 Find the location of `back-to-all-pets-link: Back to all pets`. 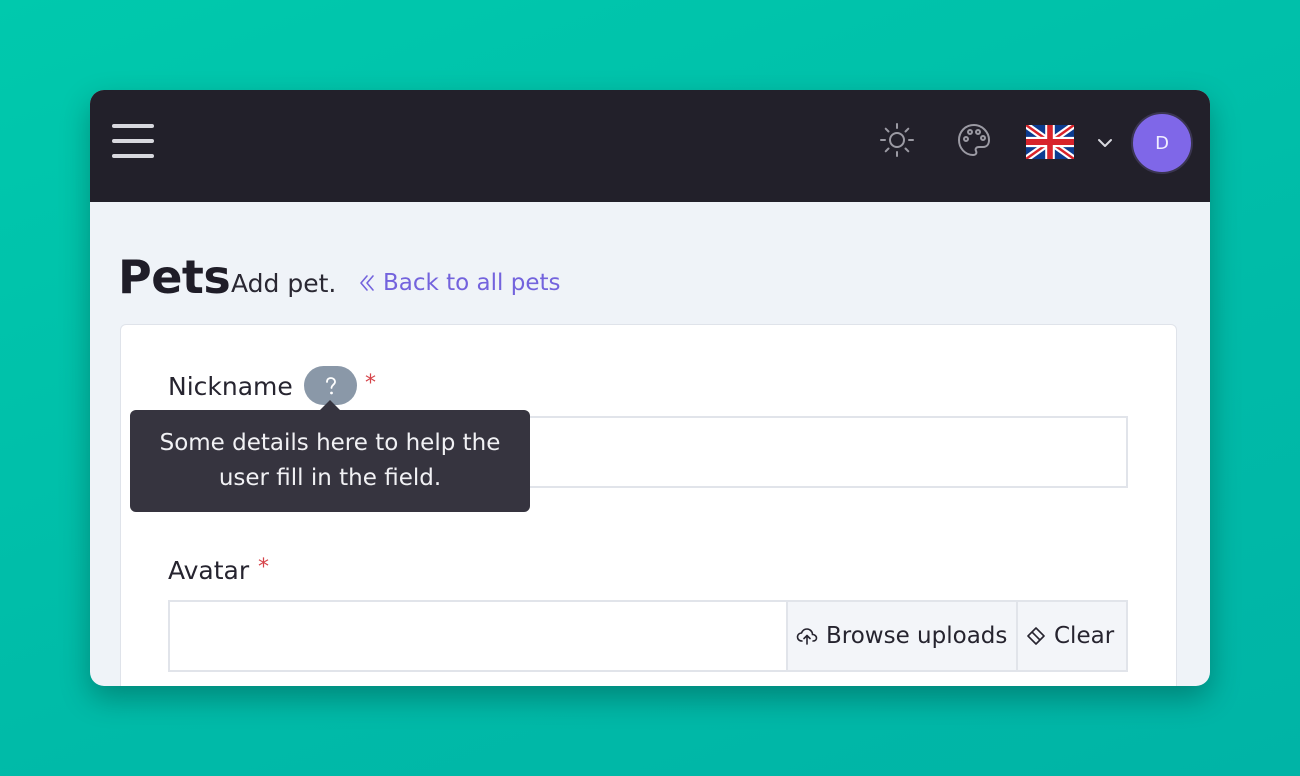

back-to-all-pets-link: Back to all pets is located at coordinates (459, 283).